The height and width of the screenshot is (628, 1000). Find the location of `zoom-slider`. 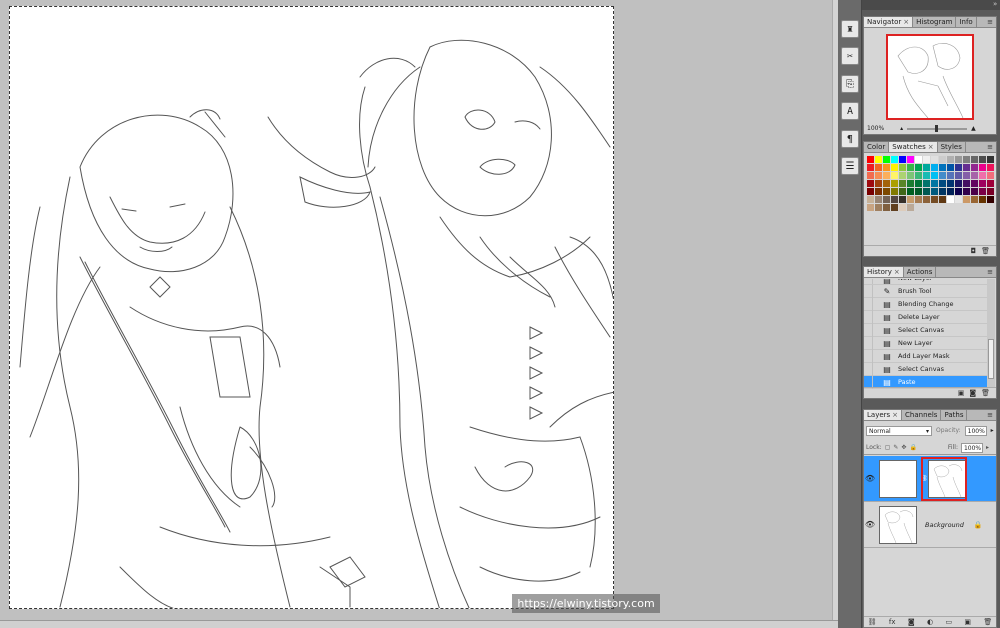

zoom-slider is located at coordinates (937, 128).